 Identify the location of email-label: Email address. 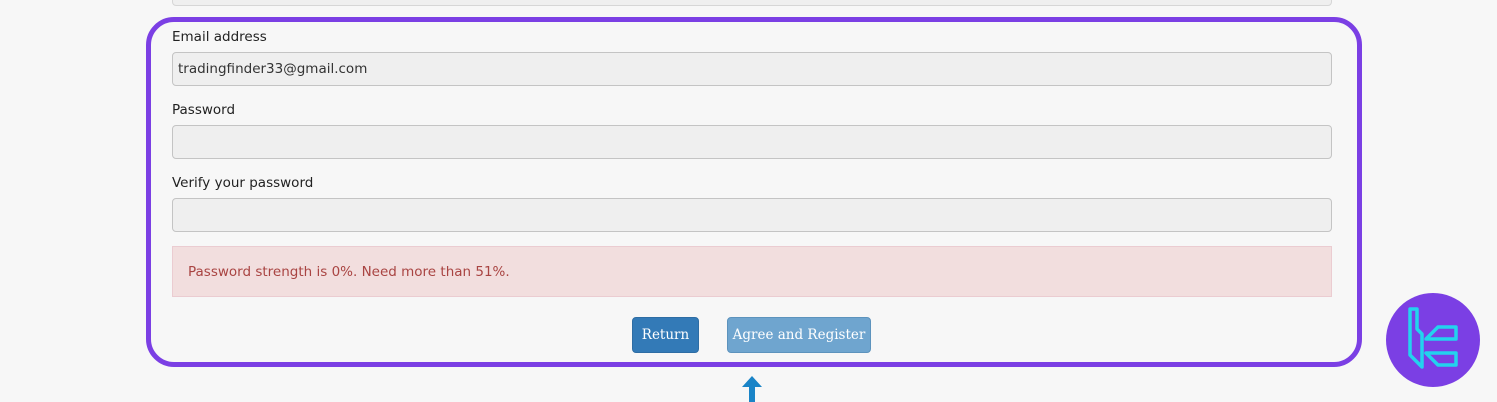
(219, 37).